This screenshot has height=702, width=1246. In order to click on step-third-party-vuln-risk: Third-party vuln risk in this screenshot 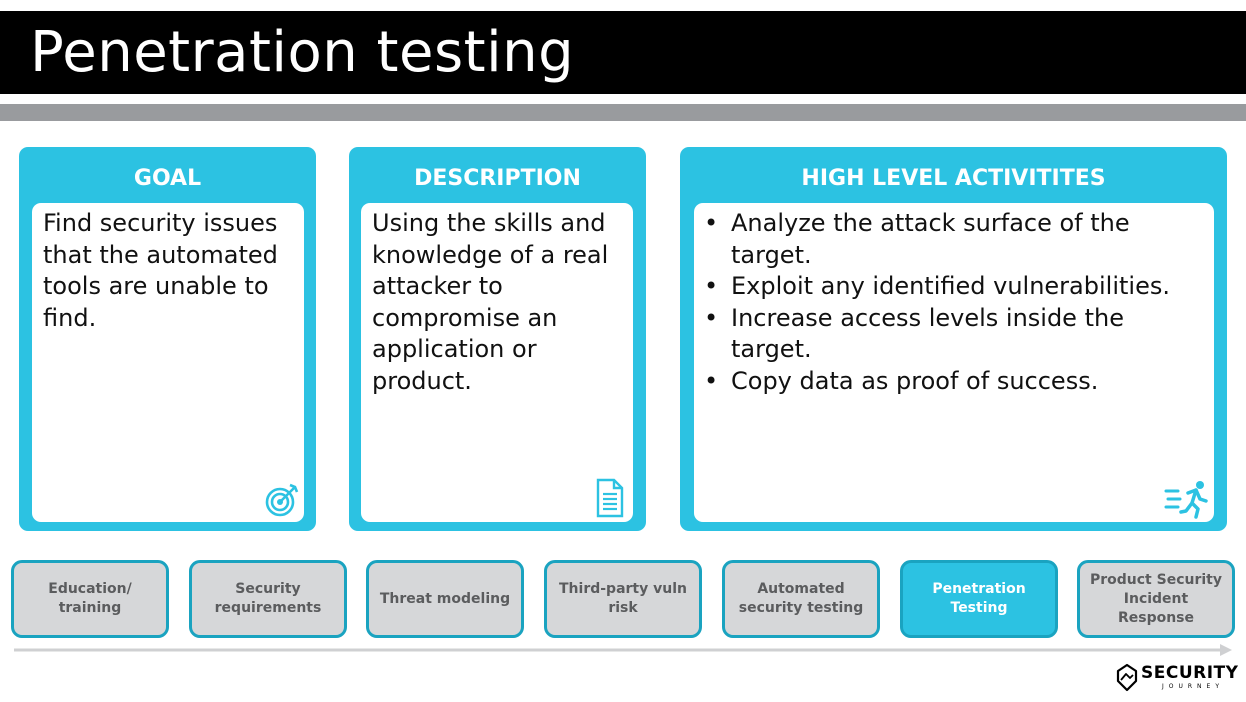, I will do `click(623, 599)`.